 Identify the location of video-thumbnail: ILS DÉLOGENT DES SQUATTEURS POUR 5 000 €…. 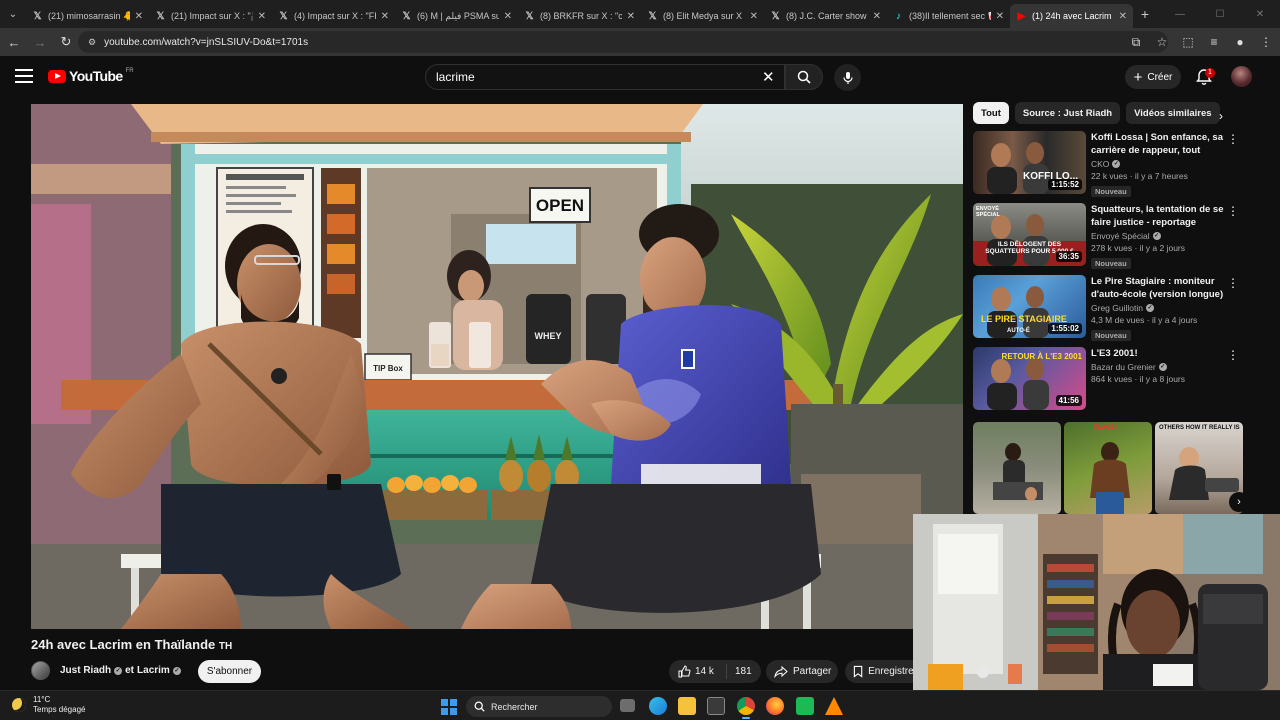
(1029, 234).